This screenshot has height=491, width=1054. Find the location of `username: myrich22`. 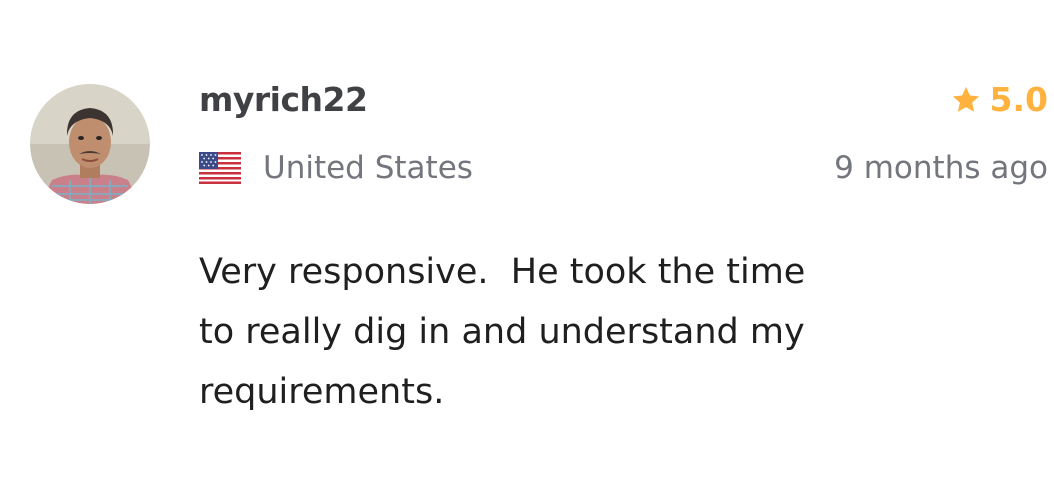

username: myrich22 is located at coordinates (283, 99).